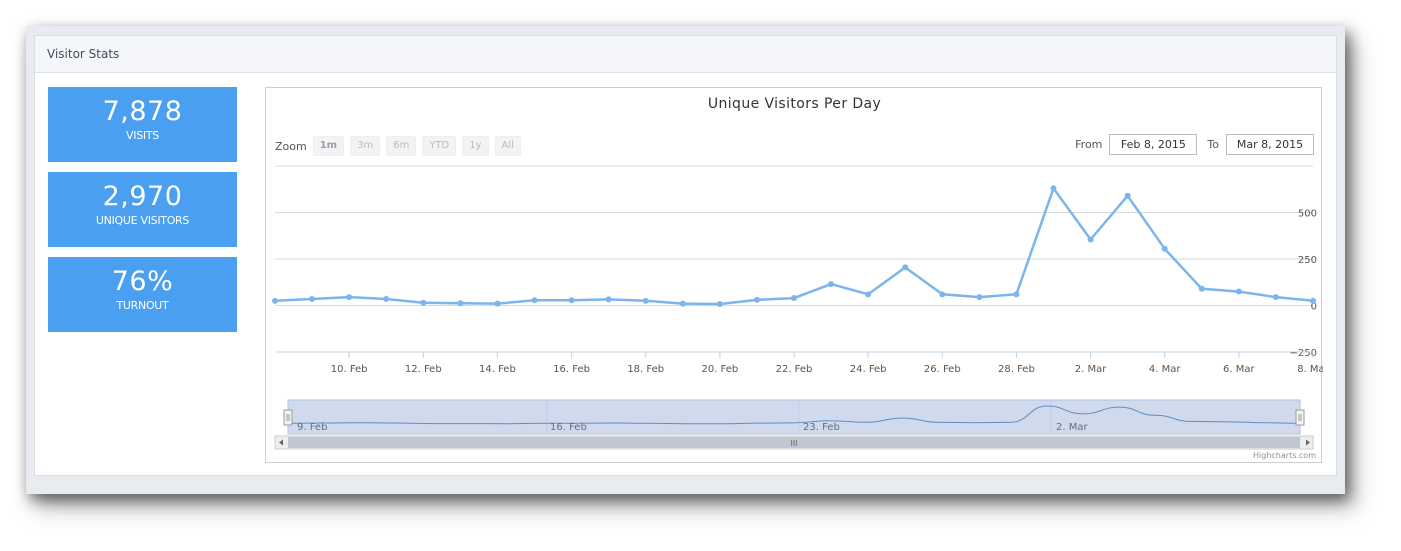 This screenshot has width=1401, height=551. What do you see at coordinates (1284, 455) in the screenshot?
I see `highcharts-credits: Highcharts.com` at bounding box center [1284, 455].